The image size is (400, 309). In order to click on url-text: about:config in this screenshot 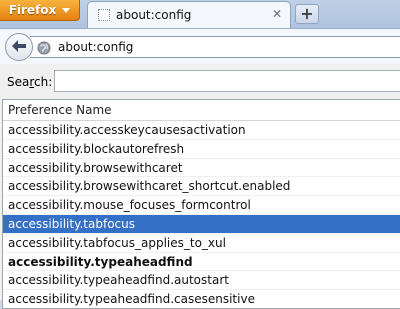, I will do `click(96, 47)`.